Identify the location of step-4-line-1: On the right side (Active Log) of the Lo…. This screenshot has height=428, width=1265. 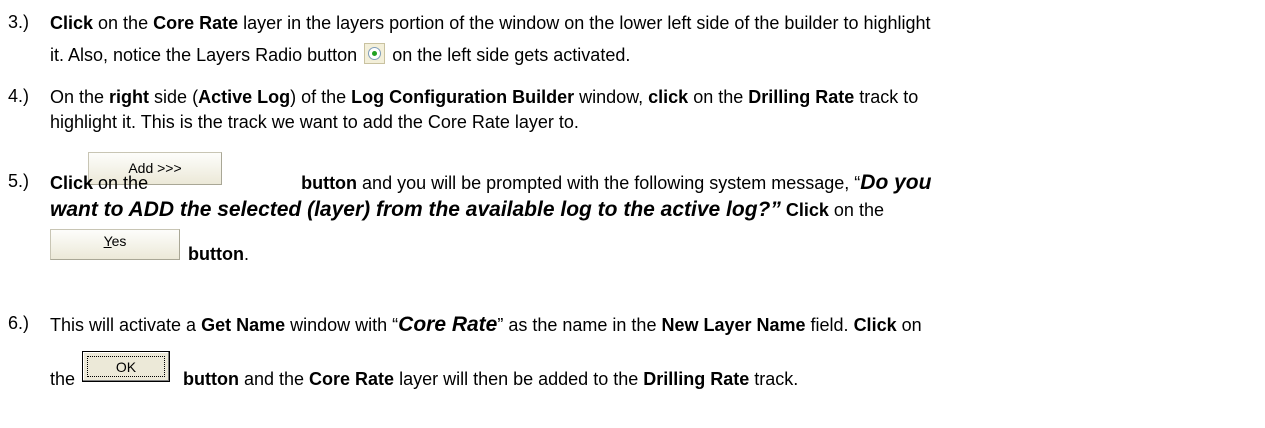
(484, 97).